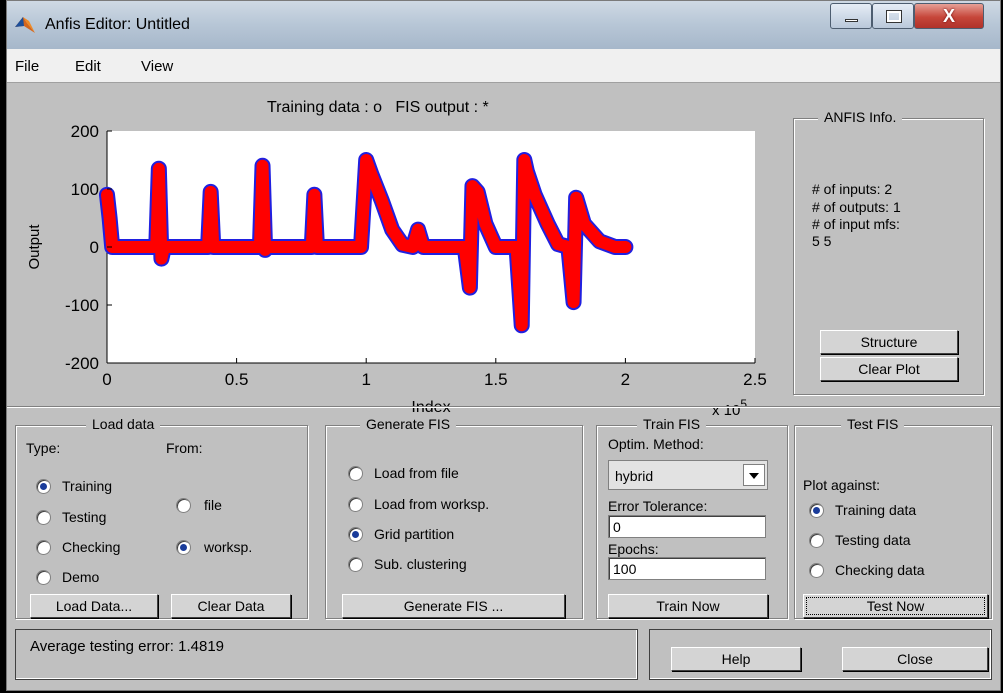 Image resolution: width=1003 pixels, height=693 pixels. What do you see at coordinates (876, 510) in the screenshot?
I see `plot-training-label: Training data` at bounding box center [876, 510].